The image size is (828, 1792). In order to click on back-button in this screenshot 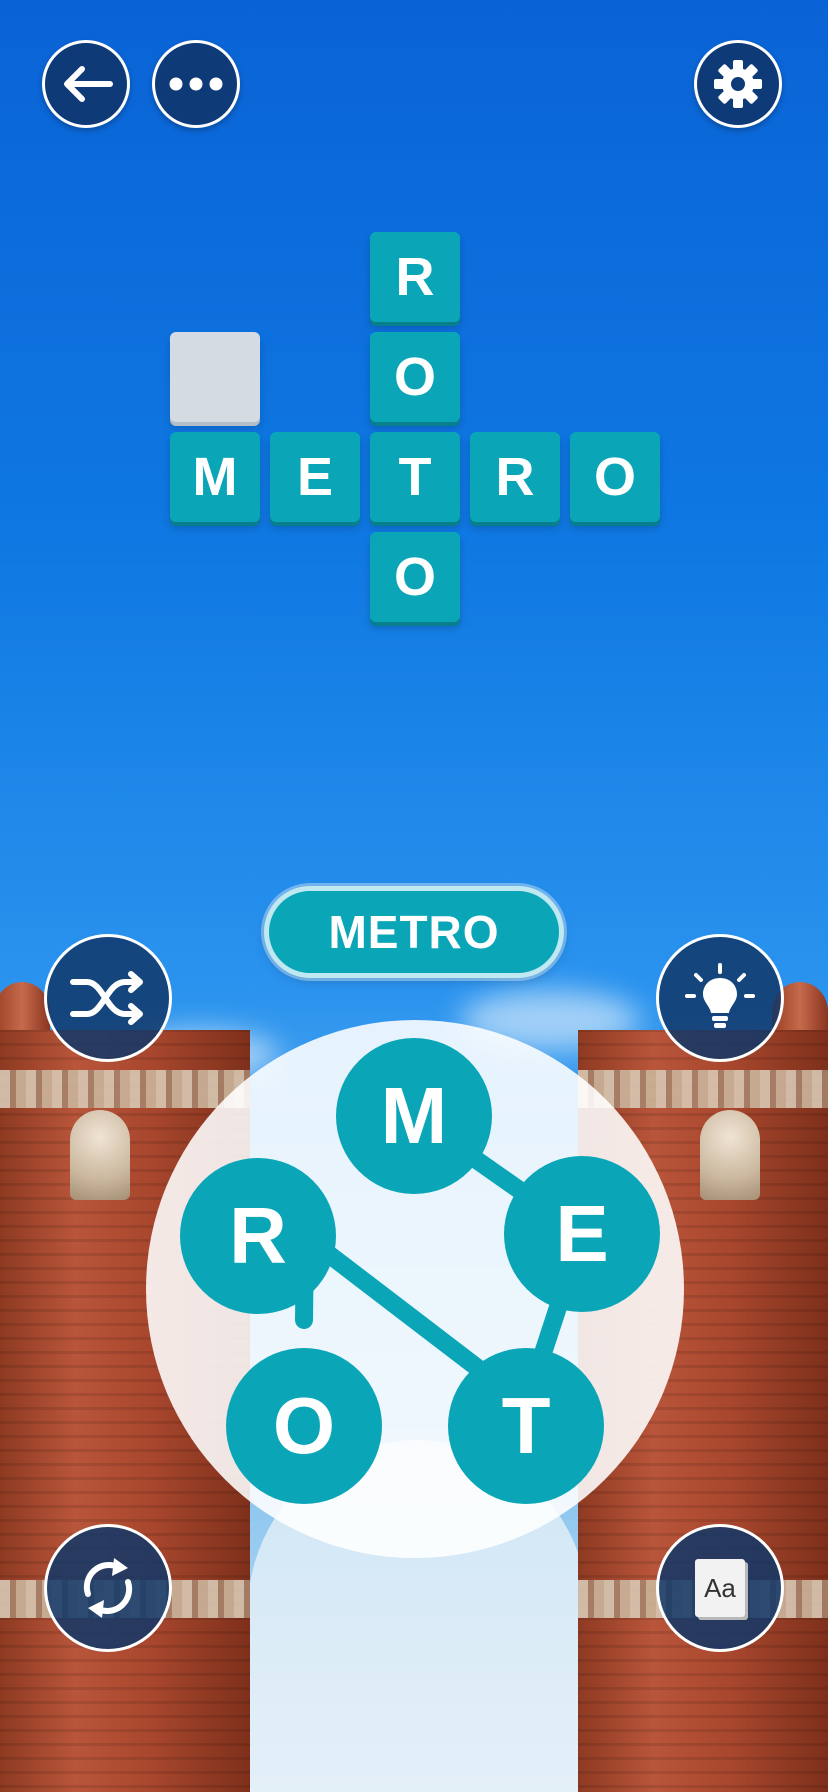, I will do `click(86, 84)`.